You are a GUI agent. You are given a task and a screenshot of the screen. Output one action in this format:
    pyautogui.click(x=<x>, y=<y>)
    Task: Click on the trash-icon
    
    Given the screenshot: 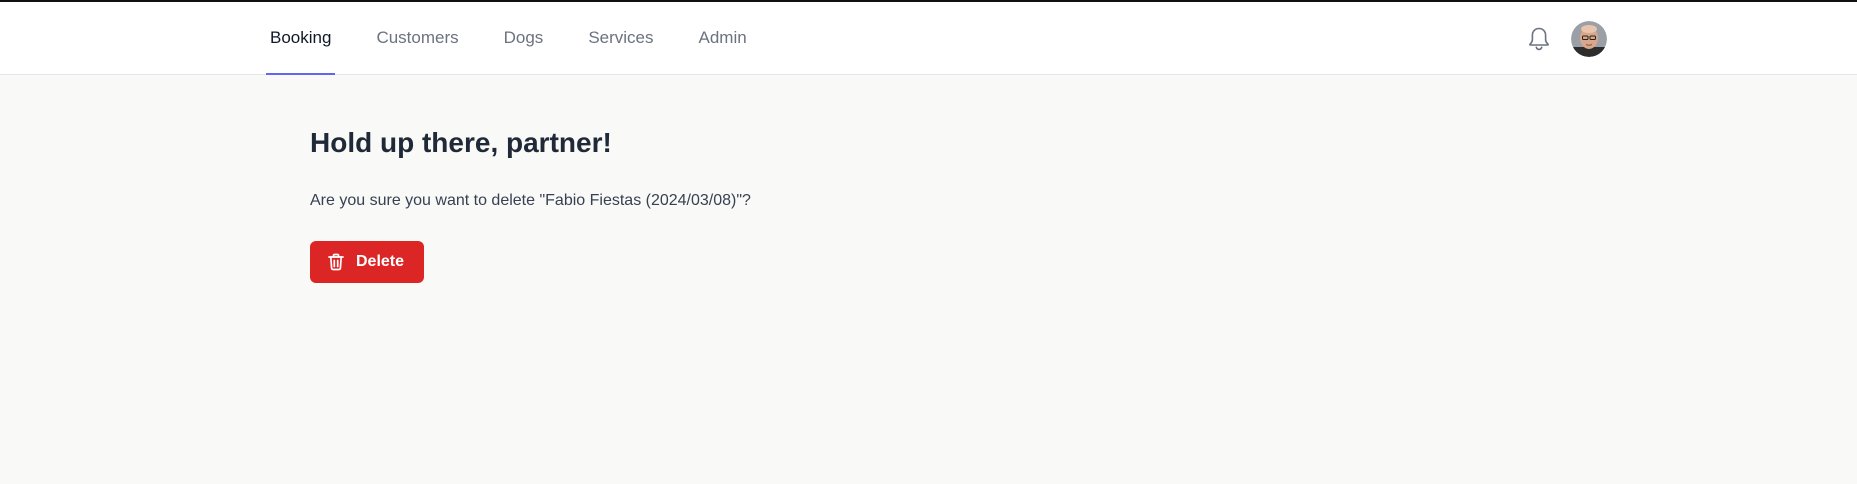 What is the action you would take?
    pyautogui.click(x=336, y=262)
    